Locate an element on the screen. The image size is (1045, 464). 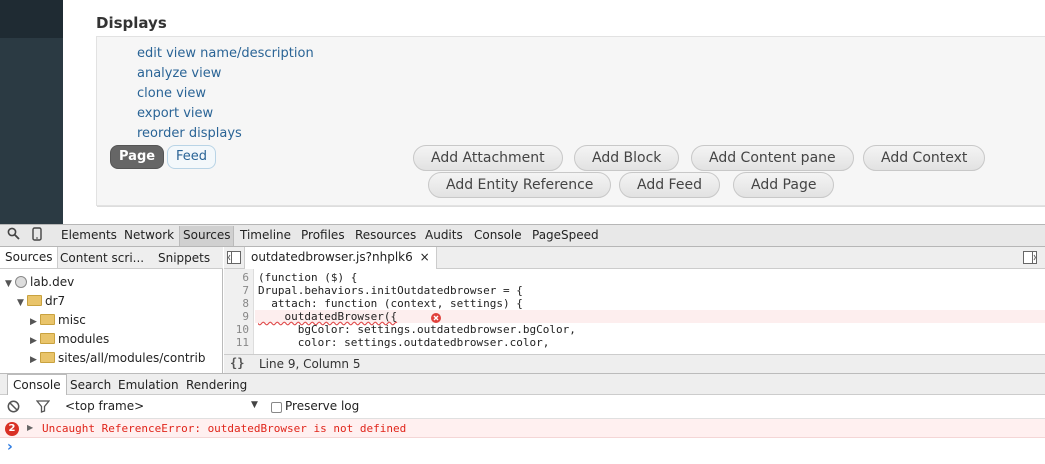
dropdown-arrow-icon: ▼ is located at coordinates (254, 405).